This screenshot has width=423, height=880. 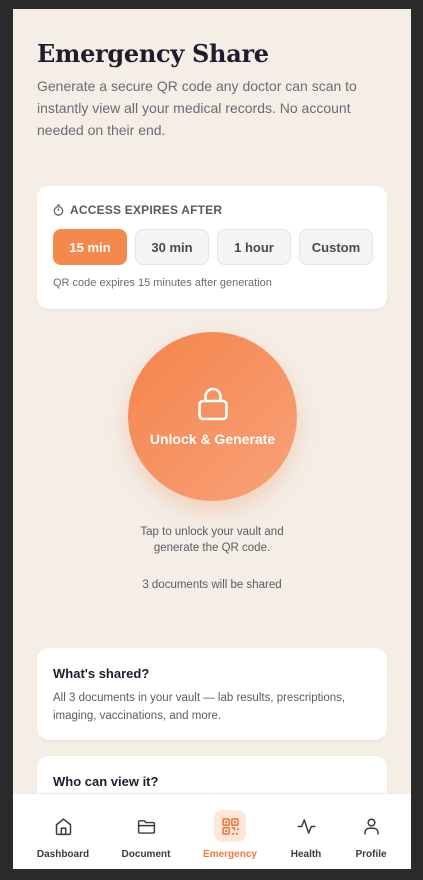 What do you see at coordinates (101, 673) in the screenshot?
I see `whats-shared-title: What's shared?` at bounding box center [101, 673].